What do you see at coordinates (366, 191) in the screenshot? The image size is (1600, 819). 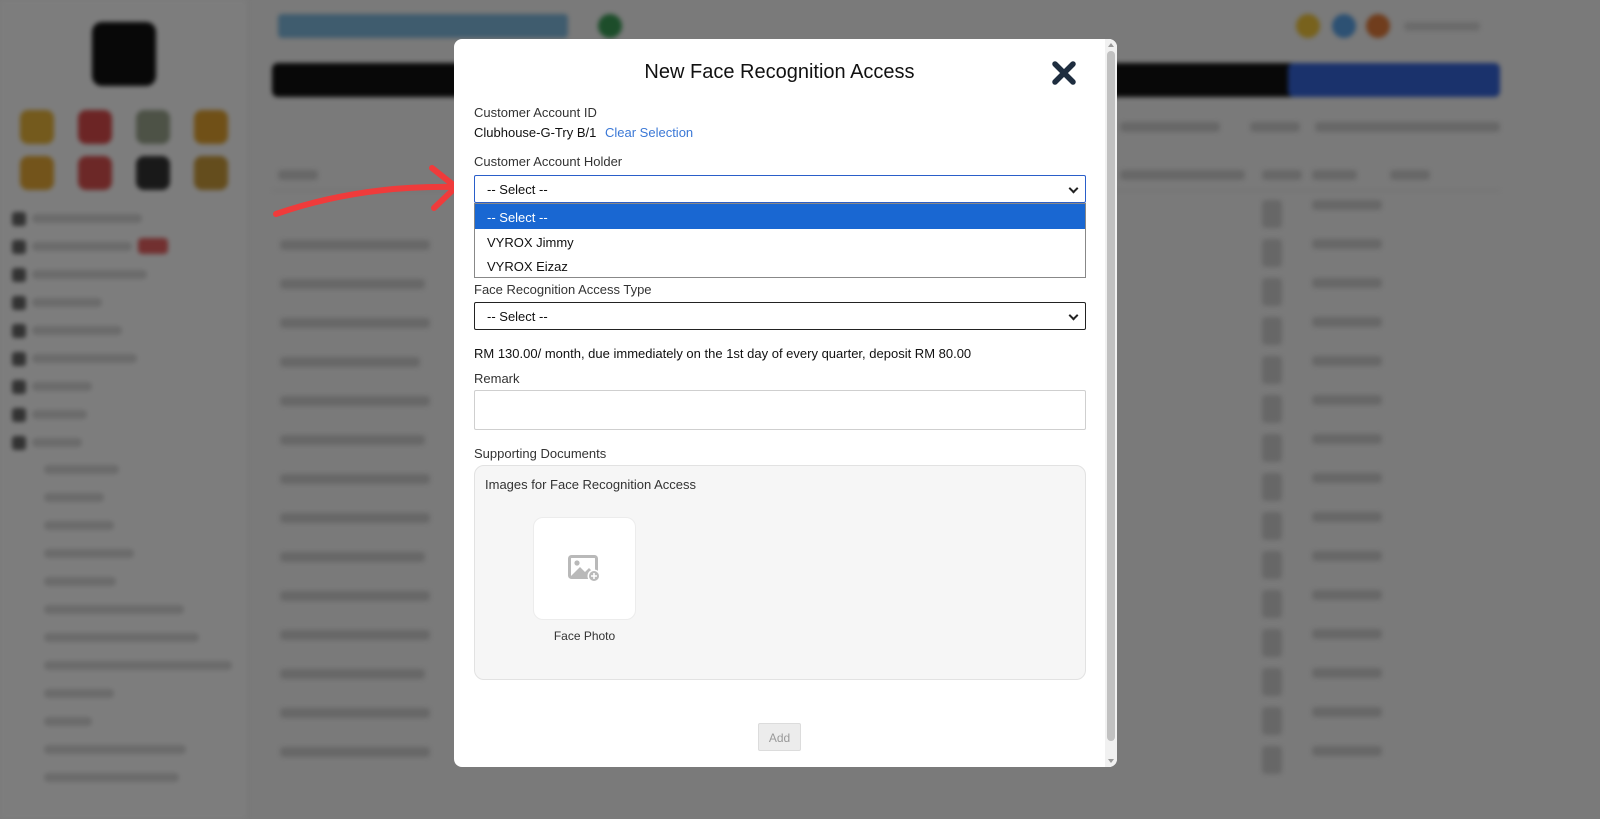 I see `annotation-arrow-icon` at bounding box center [366, 191].